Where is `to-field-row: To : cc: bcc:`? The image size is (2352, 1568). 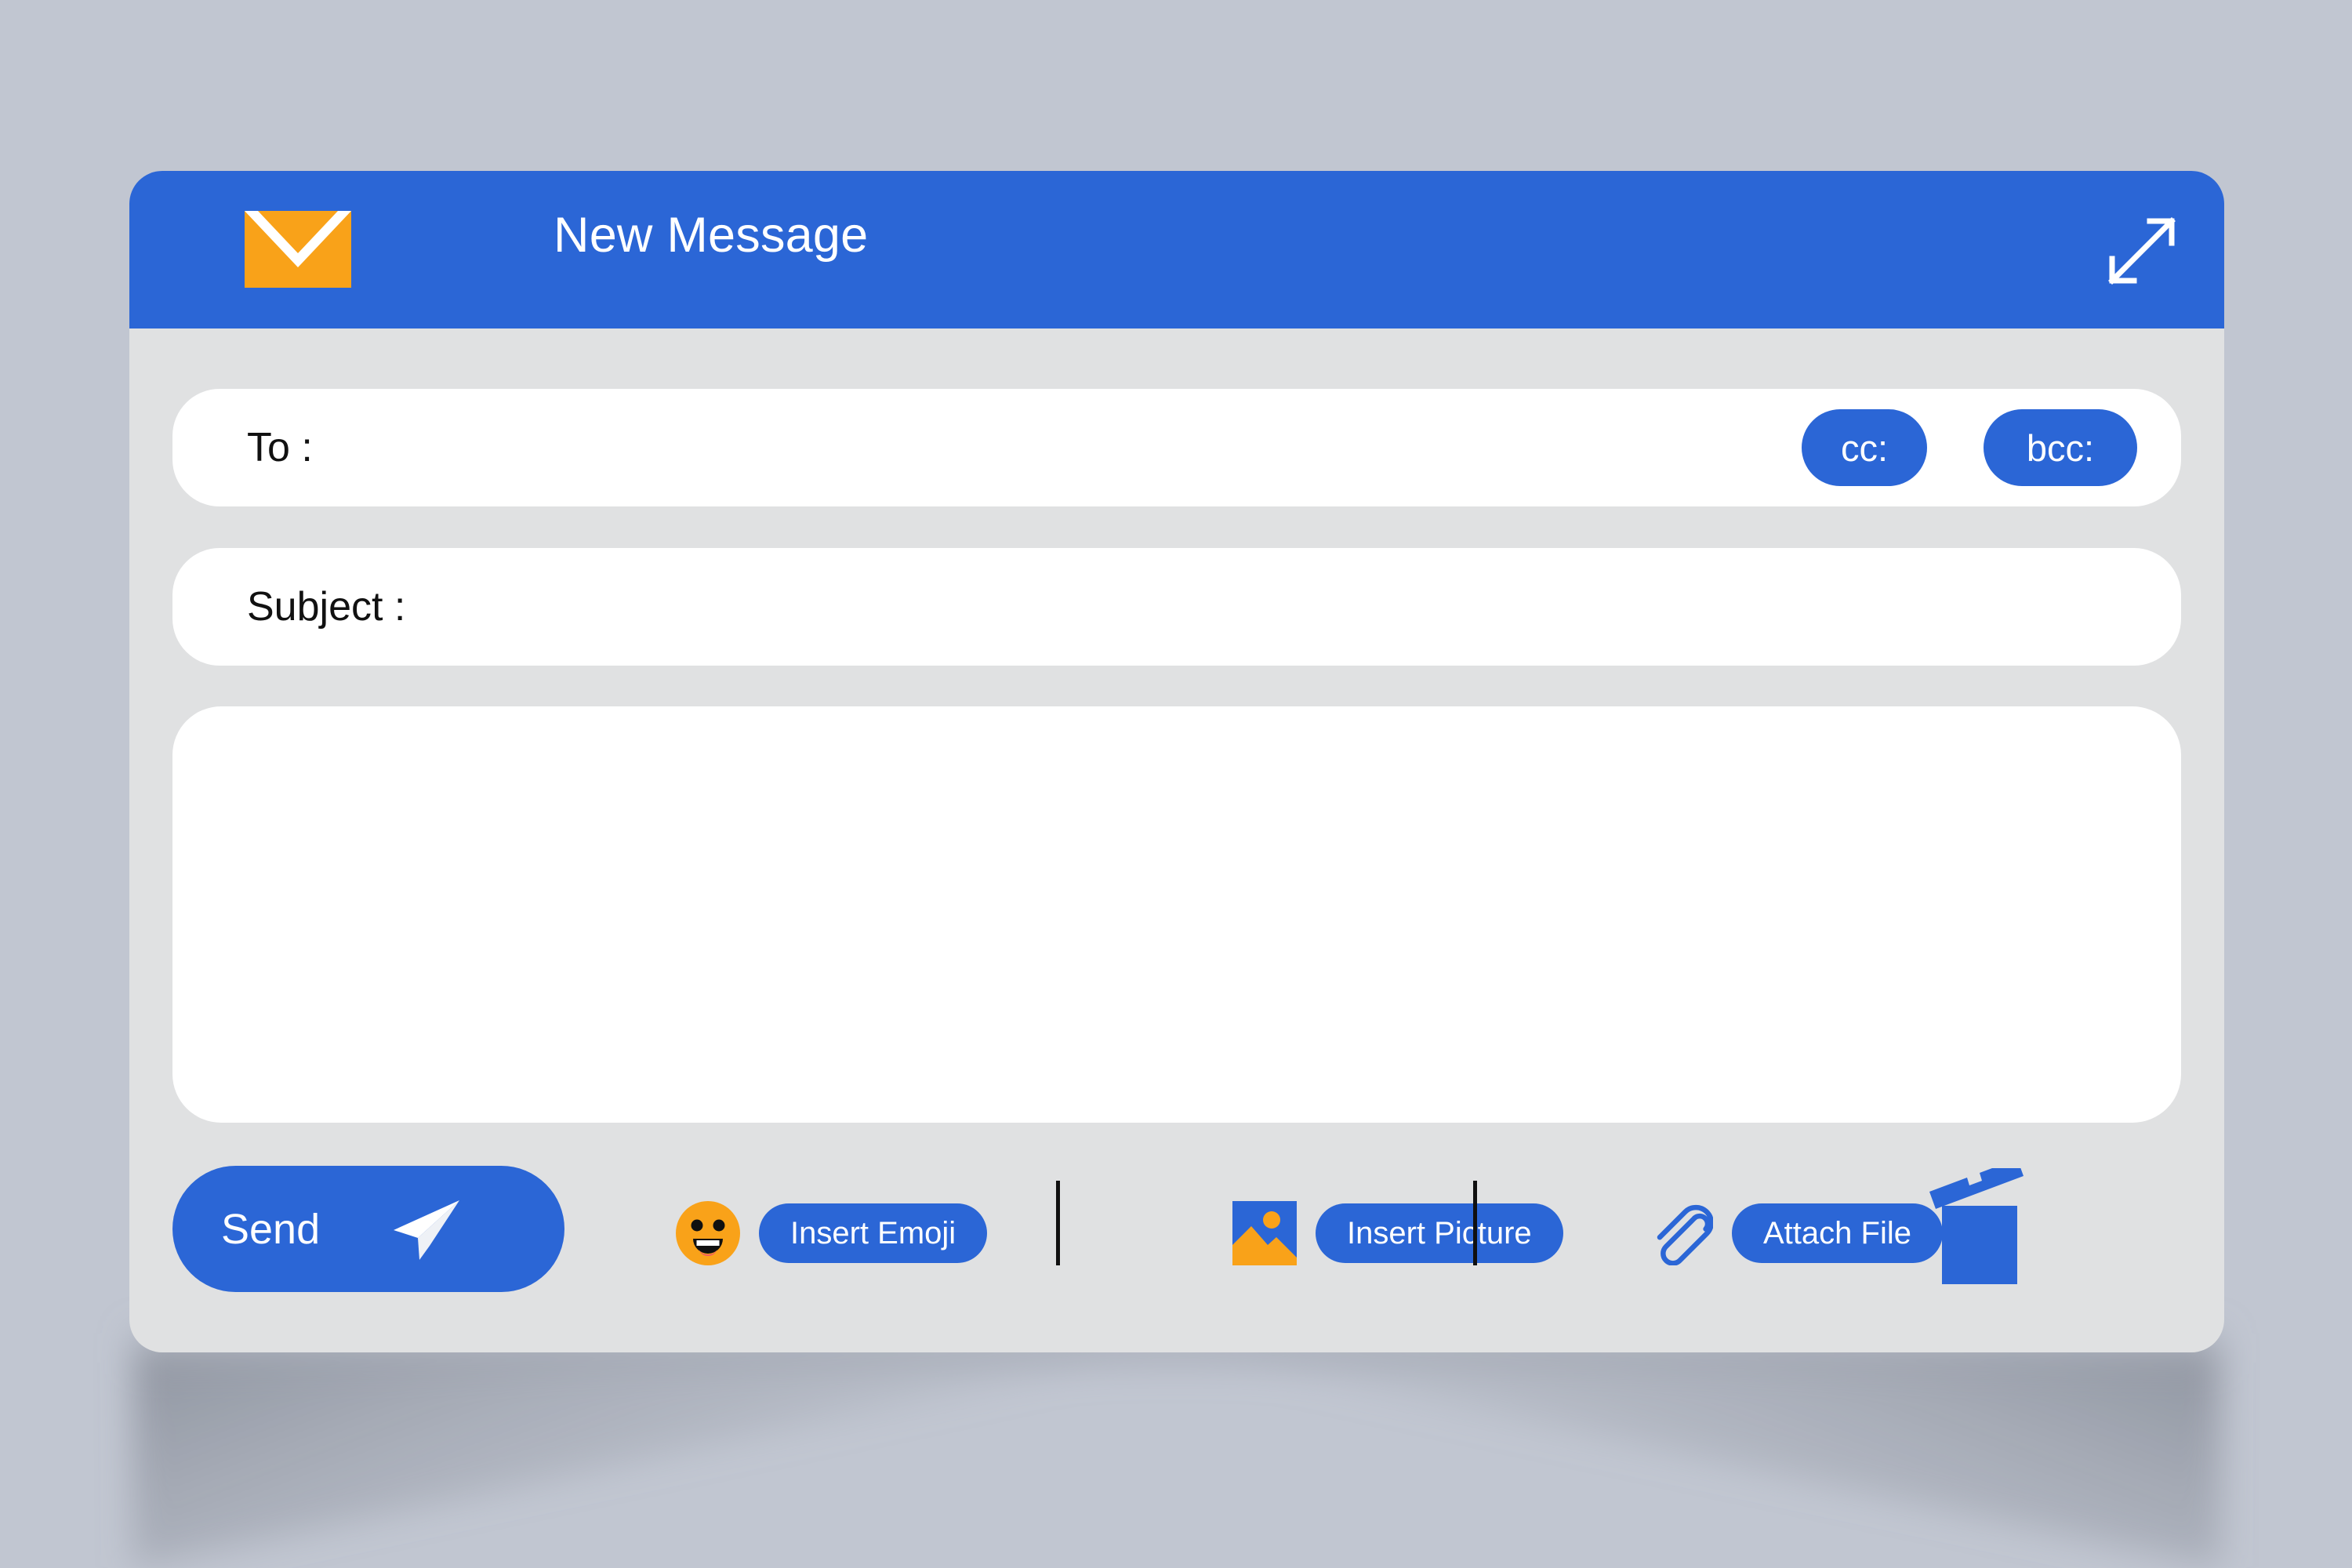
to-field-row: To : cc: bcc: is located at coordinates (1176, 449).